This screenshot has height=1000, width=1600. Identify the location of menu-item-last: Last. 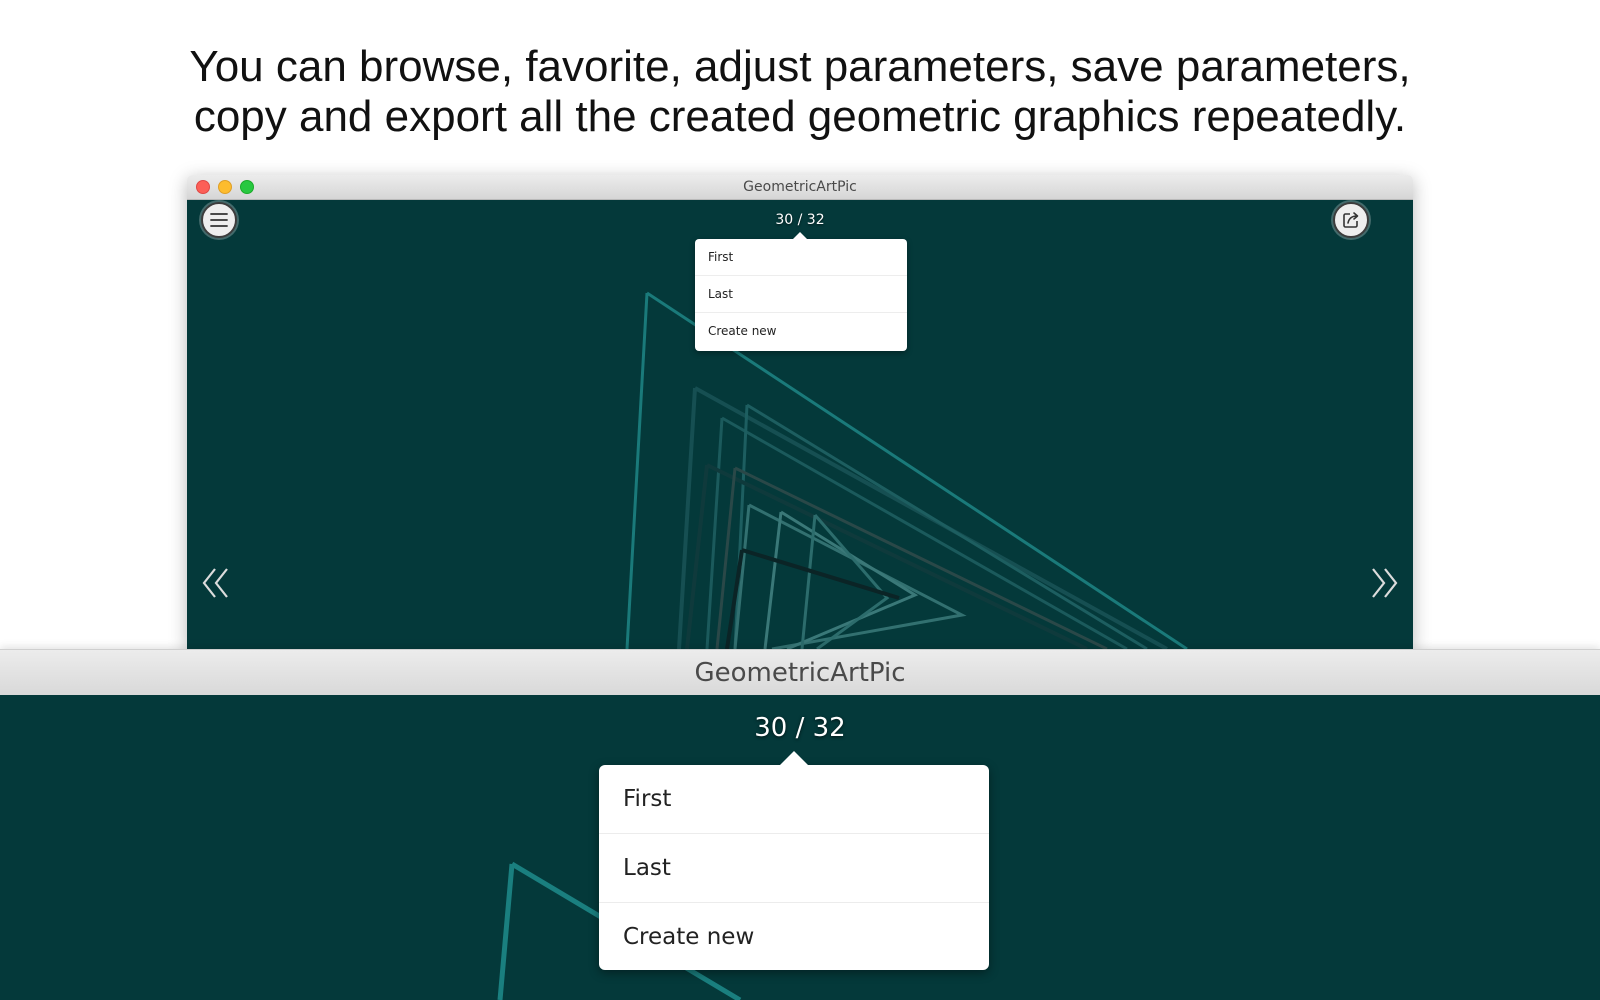
(801, 294).